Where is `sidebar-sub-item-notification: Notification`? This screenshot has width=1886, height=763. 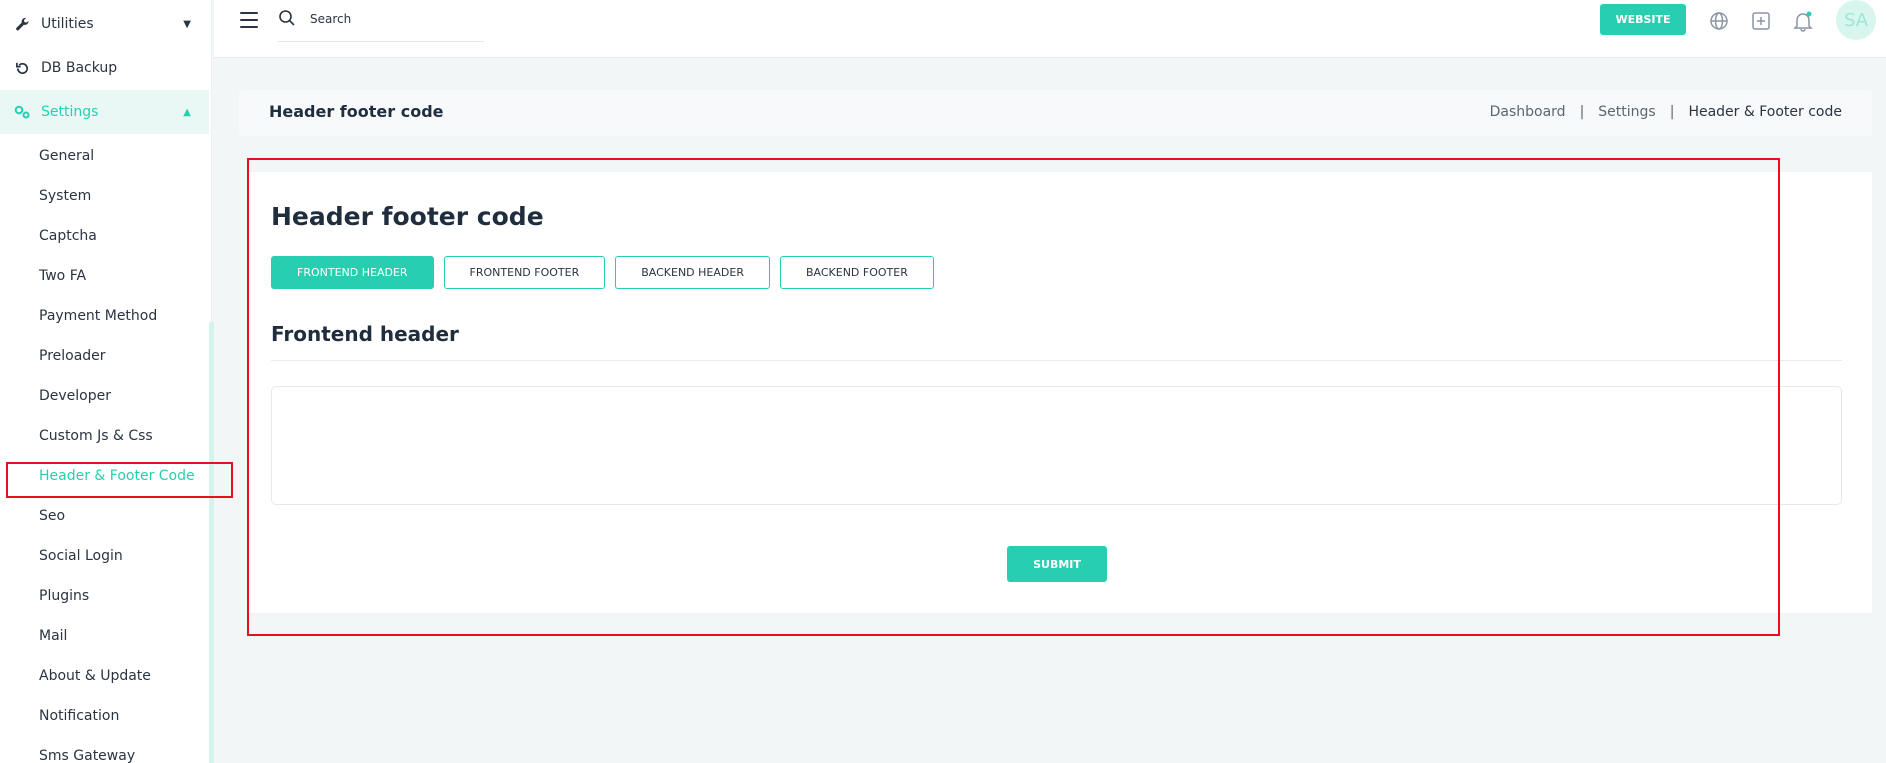
sidebar-sub-item-notification: Notification is located at coordinates (79, 716).